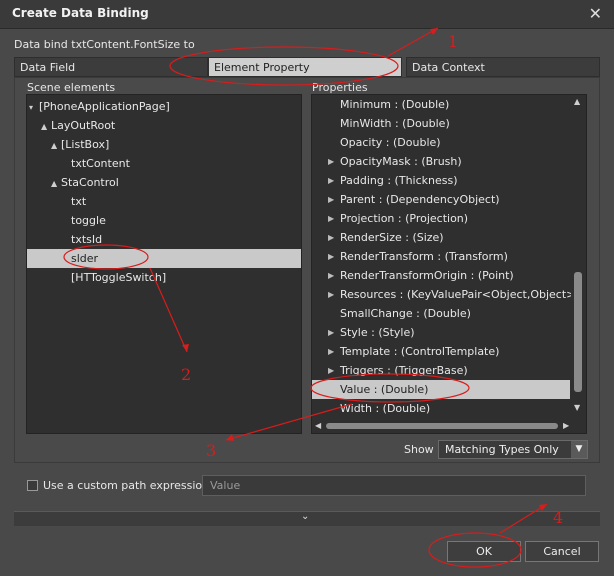 This screenshot has height=576, width=614. I want to click on property-item: ▶ Template : (ControlTemplate), so click(441, 351).